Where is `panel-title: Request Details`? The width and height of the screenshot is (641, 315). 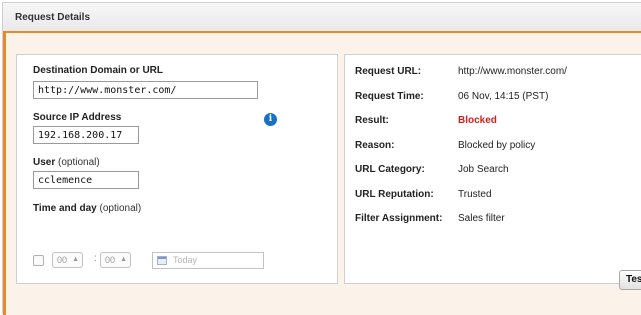 panel-title: Request Details is located at coordinates (322, 18).